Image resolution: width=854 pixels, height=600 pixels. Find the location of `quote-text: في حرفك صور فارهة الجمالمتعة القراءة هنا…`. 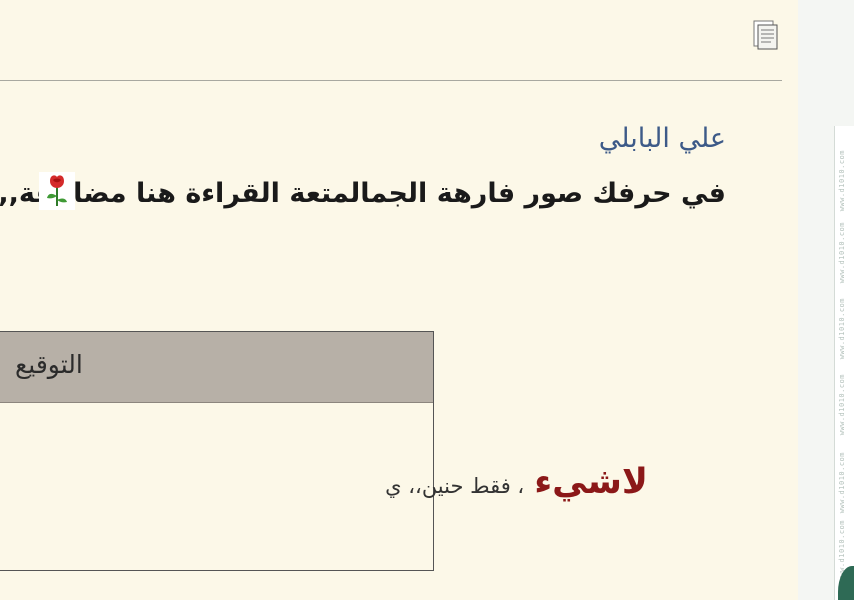

quote-text: في حرفك صور فارهة الجمالمتعة القراءة هنا… is located at coordinates (363, 193).